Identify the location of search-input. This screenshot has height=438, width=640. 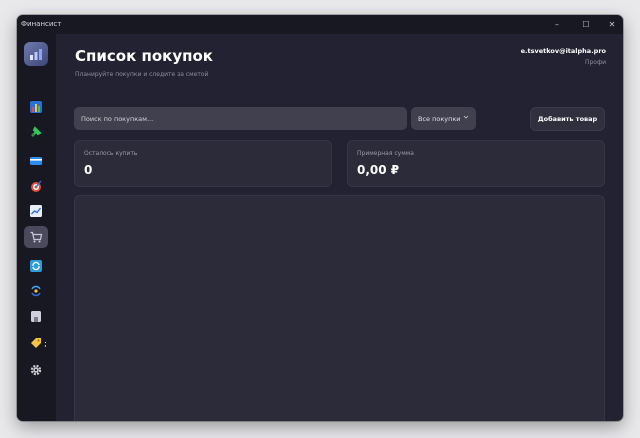
(240, 118).